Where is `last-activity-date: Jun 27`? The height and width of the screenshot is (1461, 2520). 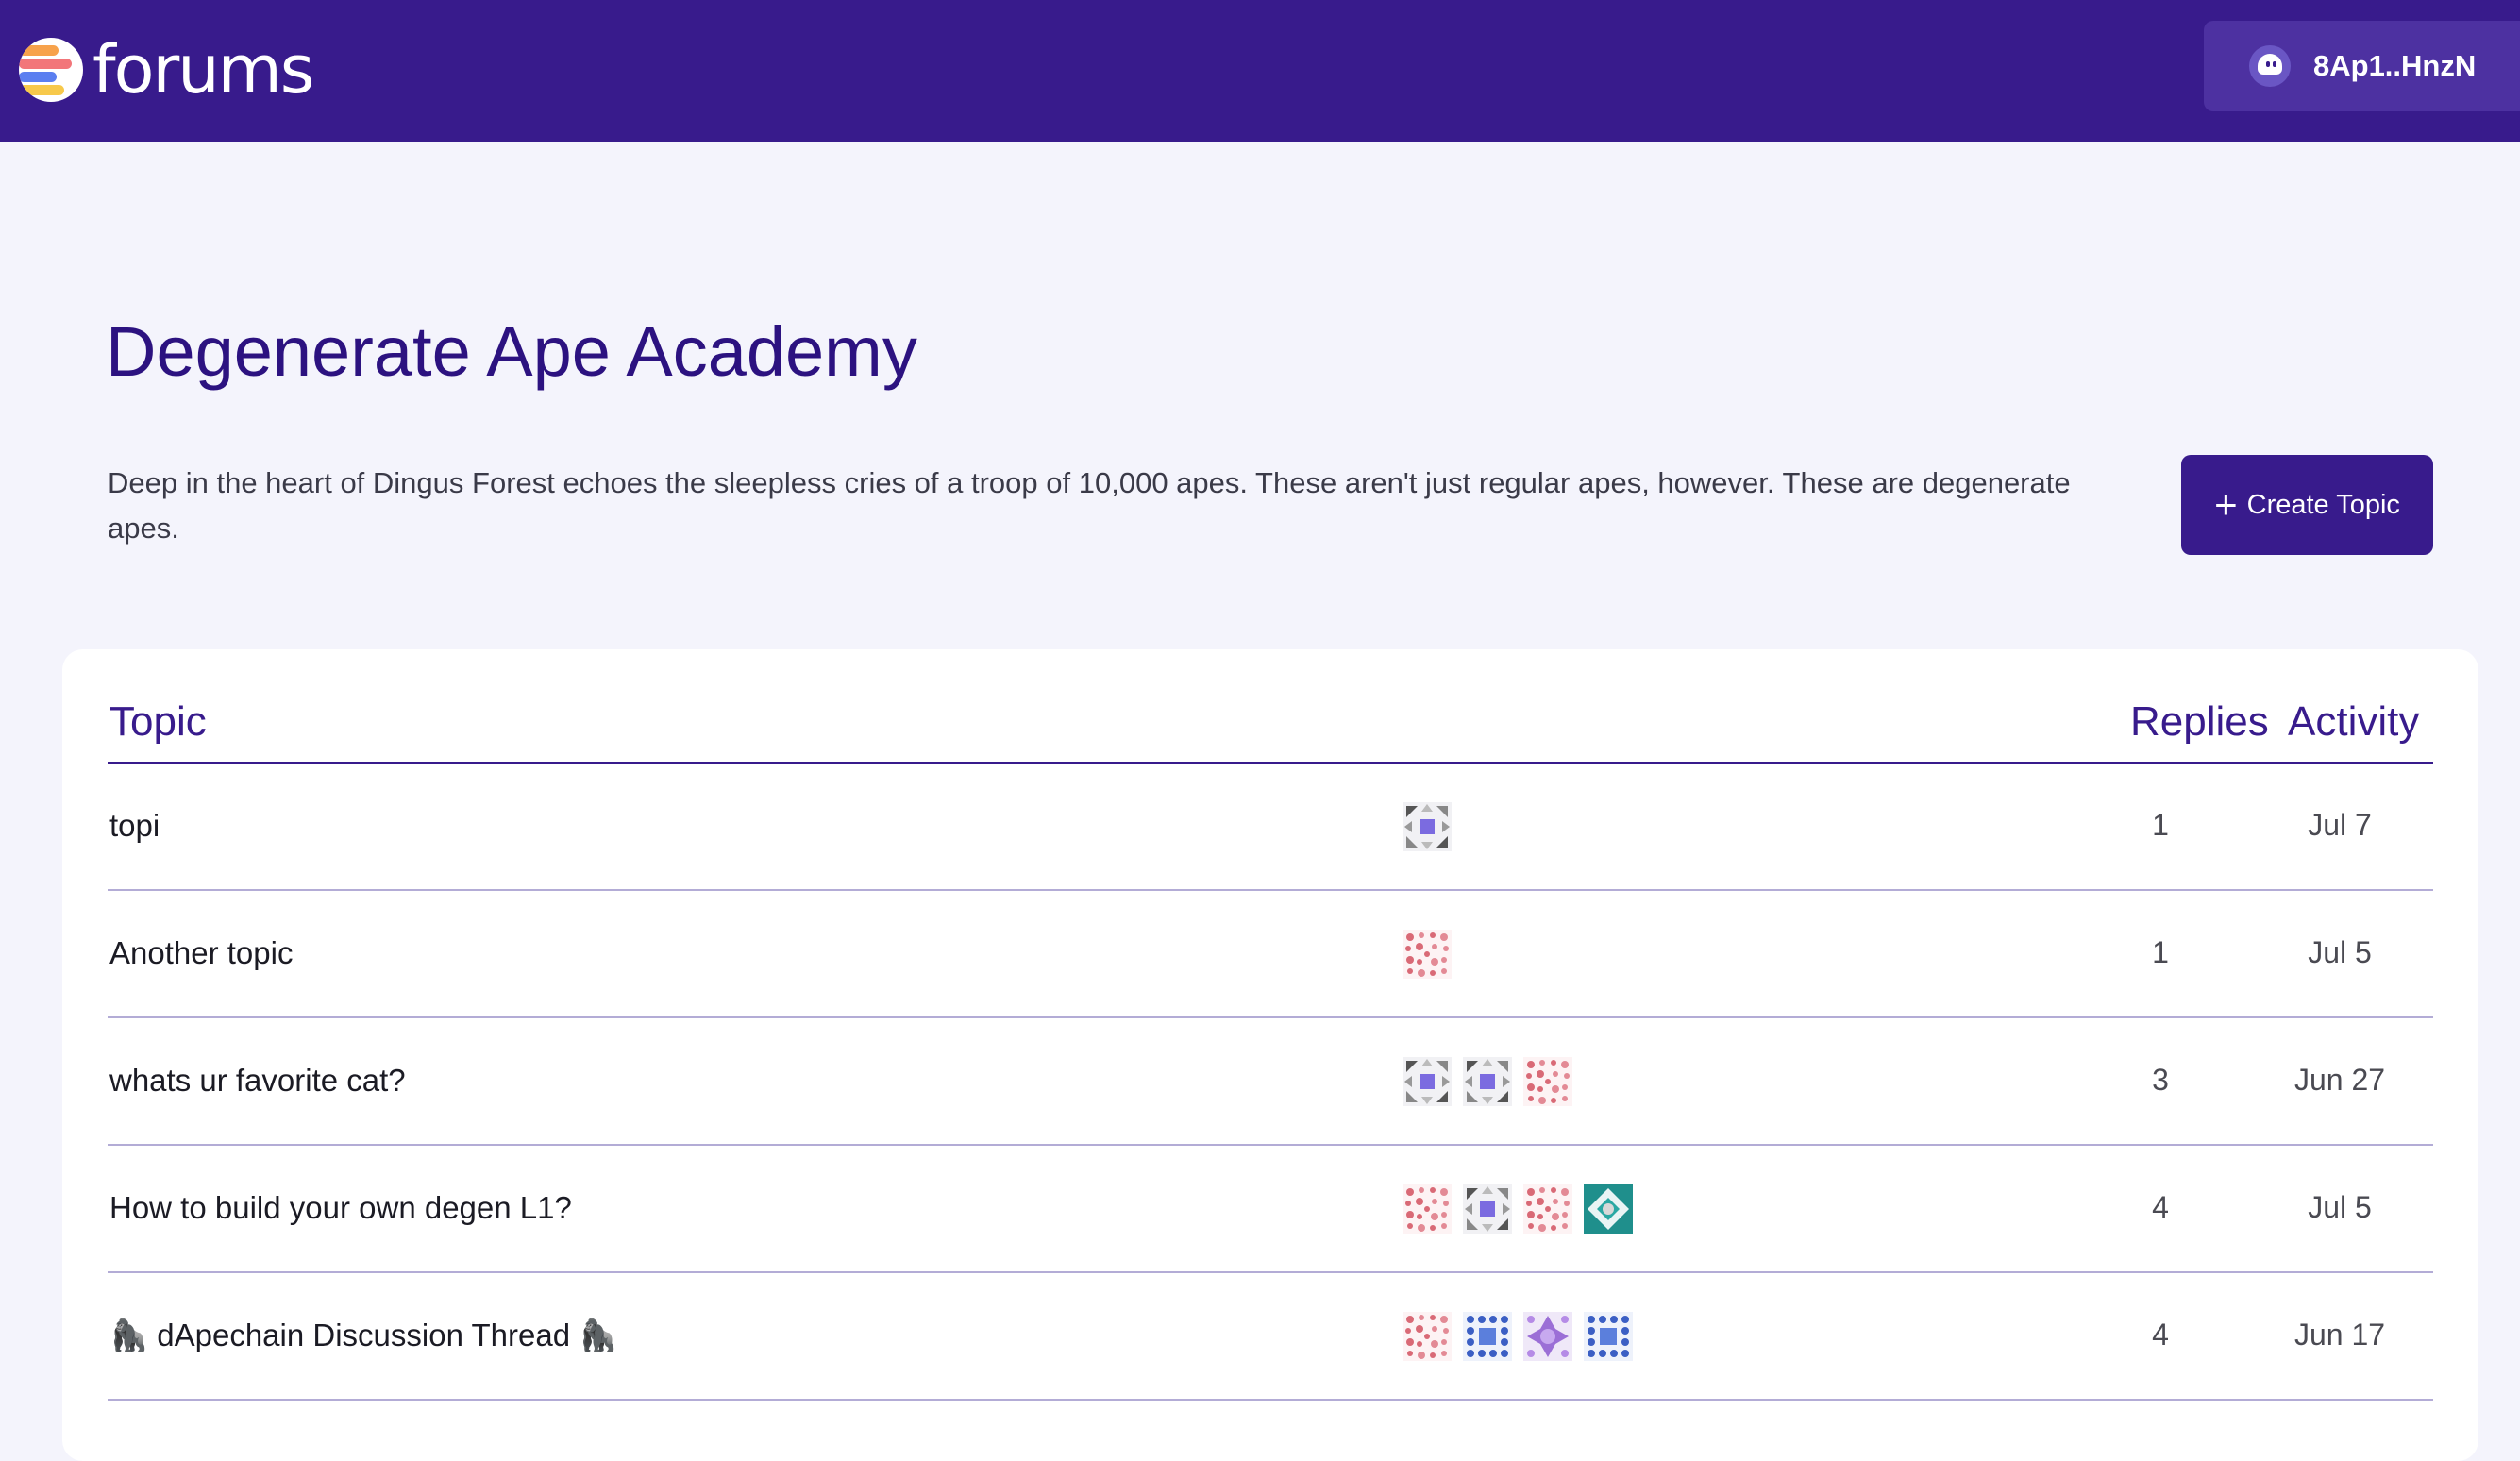
last-activity-date: Jun 27 is located at coordinates (2339, 1080).